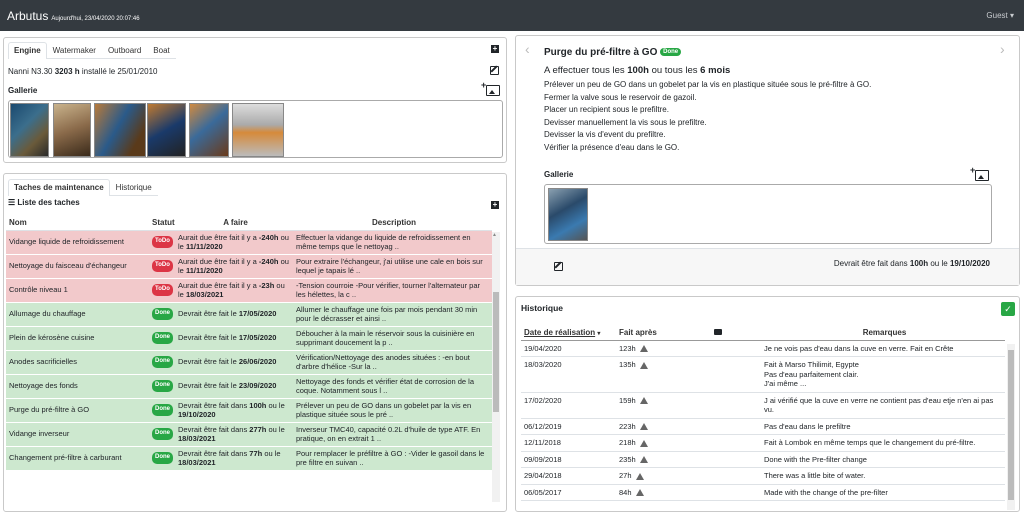  Describe the element at coordinates (1002, 49) in the screenshot. I see `chevron-right-icon: ›` at that location.